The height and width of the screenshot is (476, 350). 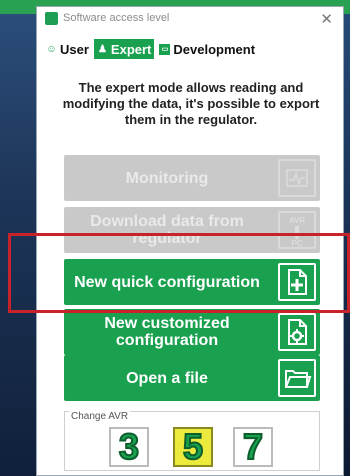 What do you see at coordinates (100, 416) in the screenshot?
I see `change-avr-label: Change AVR` at bounding box center [100, 416].